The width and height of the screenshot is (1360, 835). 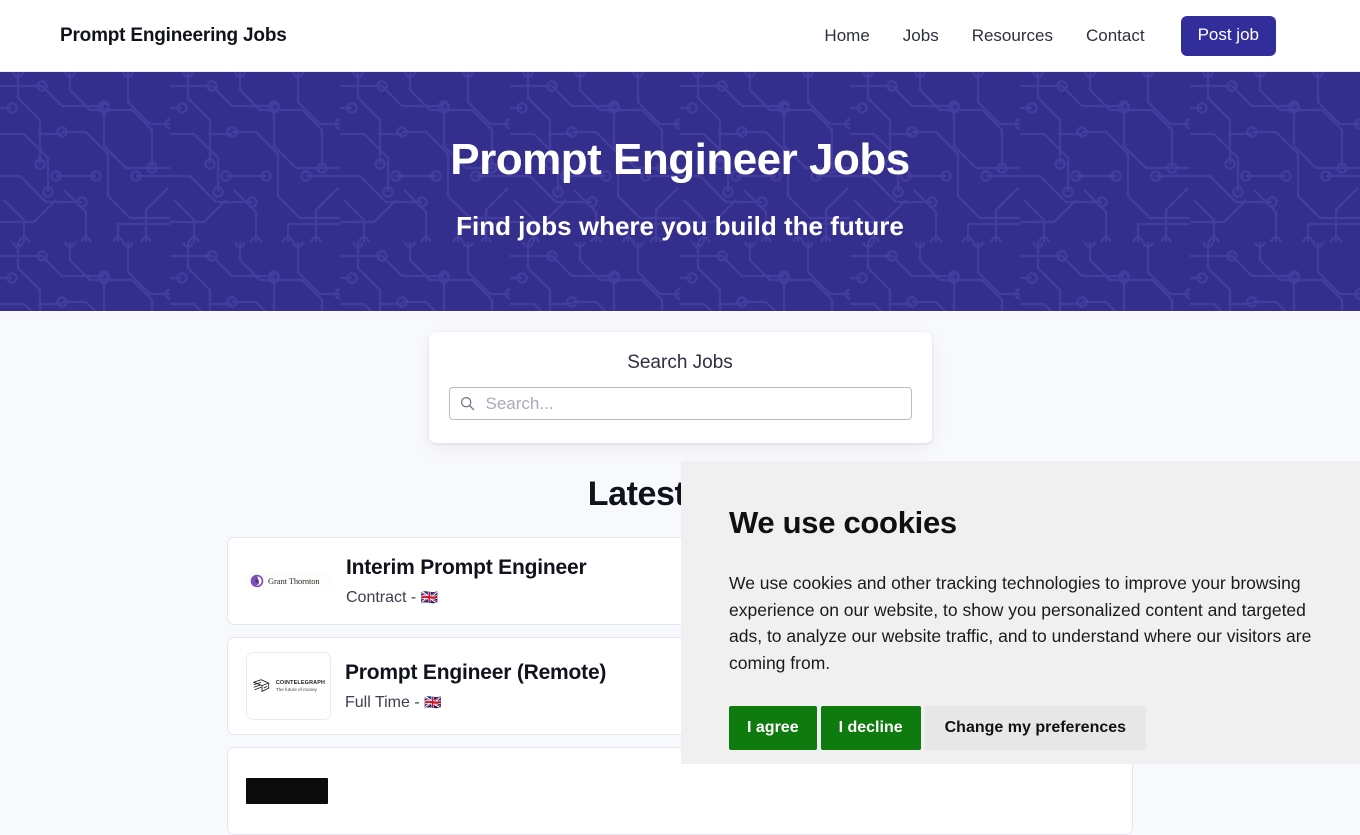 I want to click on hero-subtitle: Find jobs where you build the future, so click(x=680, y=226).